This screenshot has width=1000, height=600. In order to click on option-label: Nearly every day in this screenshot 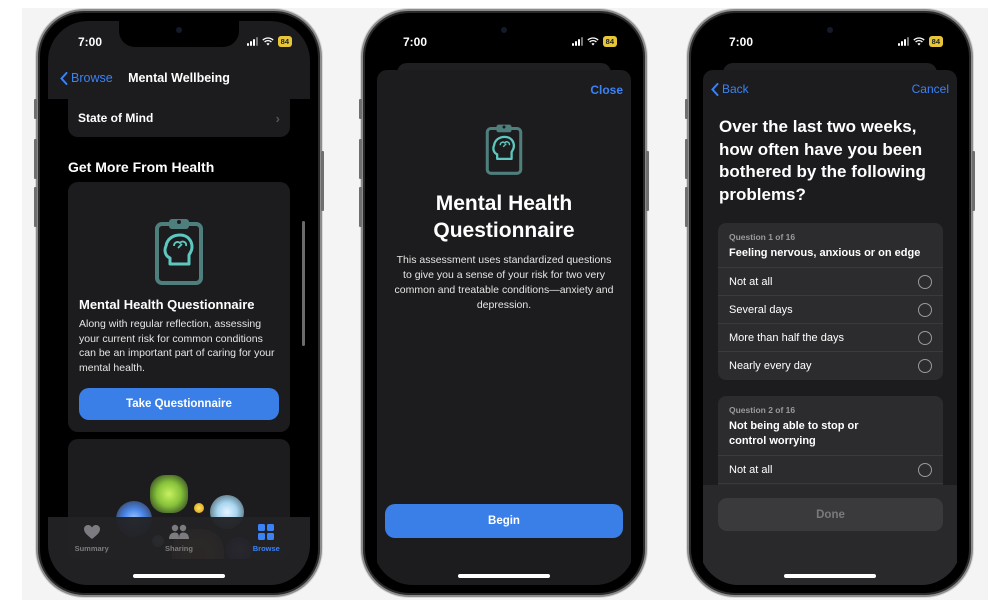, I will do `click(770, 366)`.